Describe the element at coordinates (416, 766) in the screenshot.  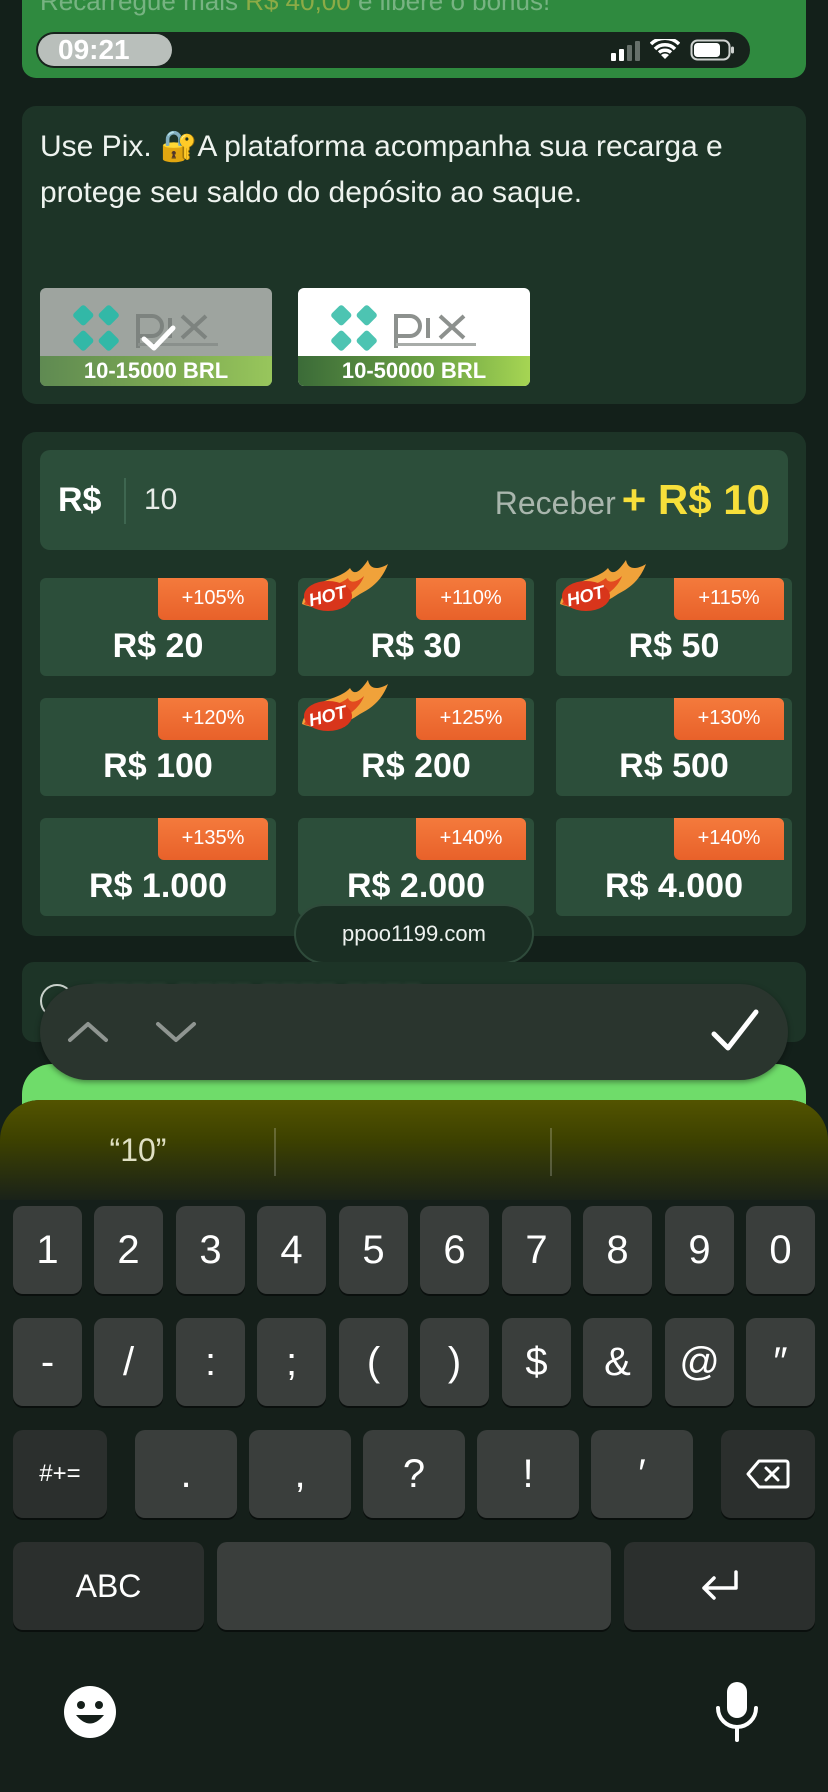
I see `amount-option-label: R$ 200` at that location.